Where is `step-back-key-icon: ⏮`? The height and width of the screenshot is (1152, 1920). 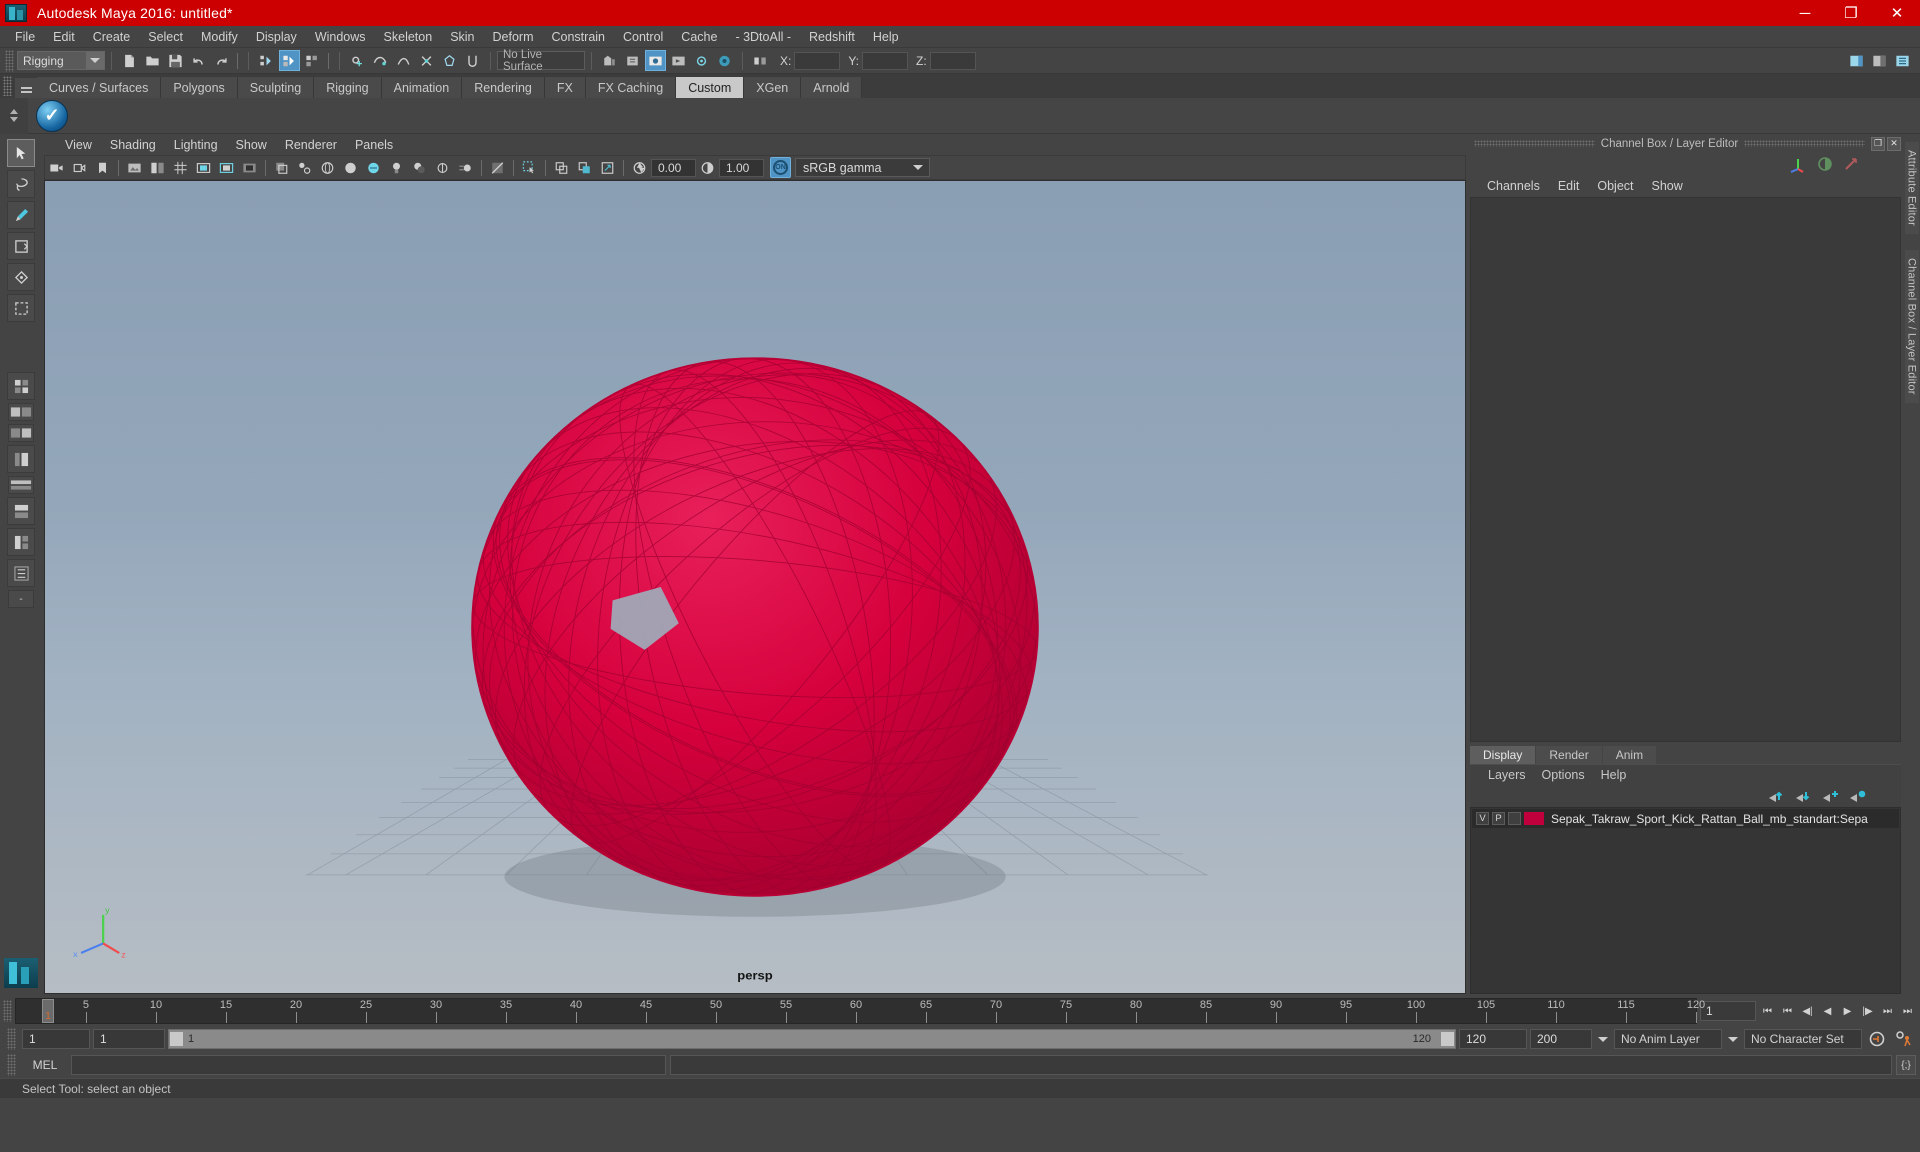 step-back-key-icon: ⏮ is located at coordinates (1787, 1011).